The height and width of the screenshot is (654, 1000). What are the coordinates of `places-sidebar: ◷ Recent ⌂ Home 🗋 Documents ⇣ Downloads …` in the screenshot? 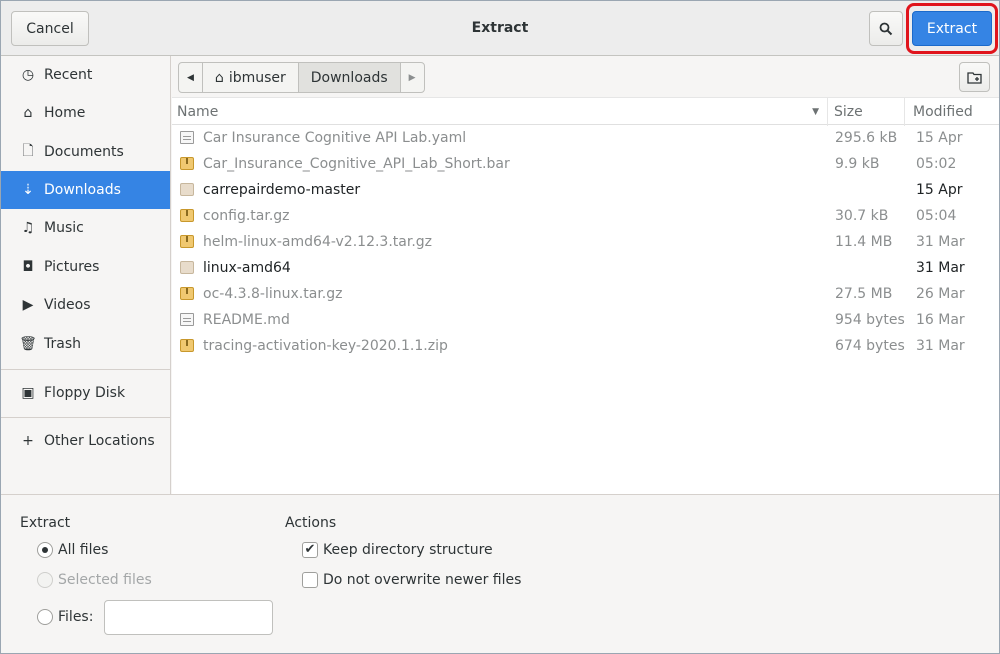 It's located at (86, 275).